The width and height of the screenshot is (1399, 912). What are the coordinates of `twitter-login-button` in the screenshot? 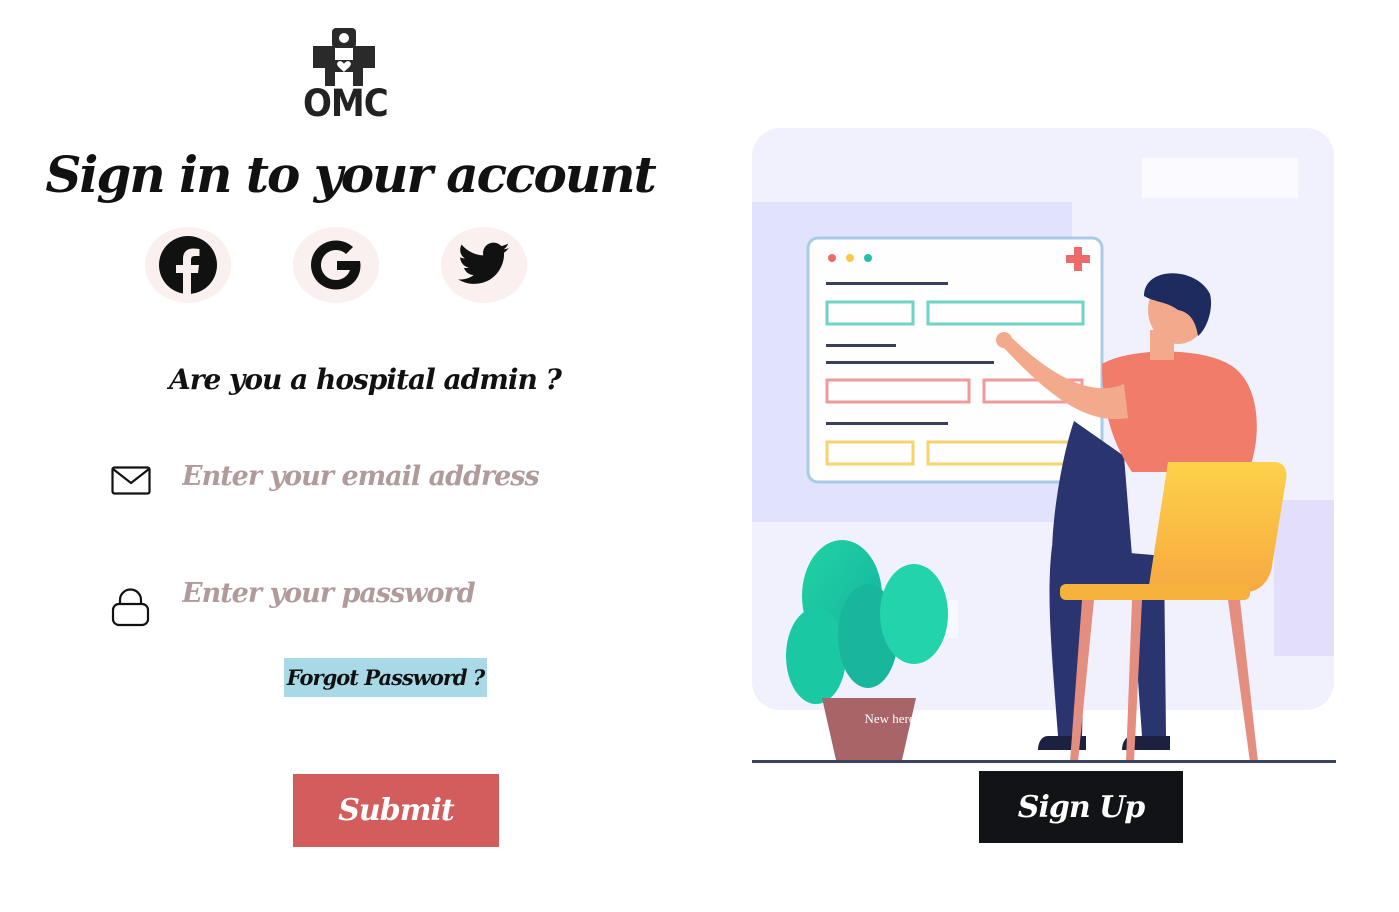 It's located at (484, 265).